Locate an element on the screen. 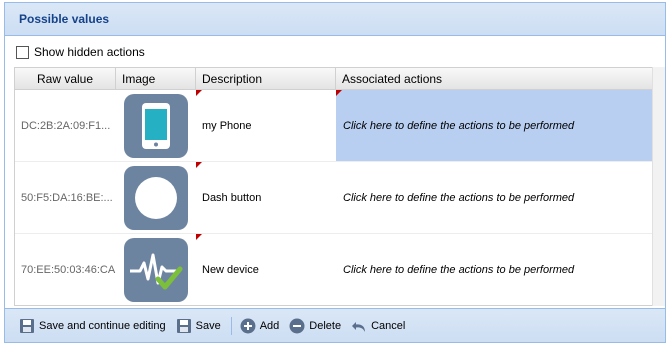  toolbar-separator is located at coordinates (231, 325).